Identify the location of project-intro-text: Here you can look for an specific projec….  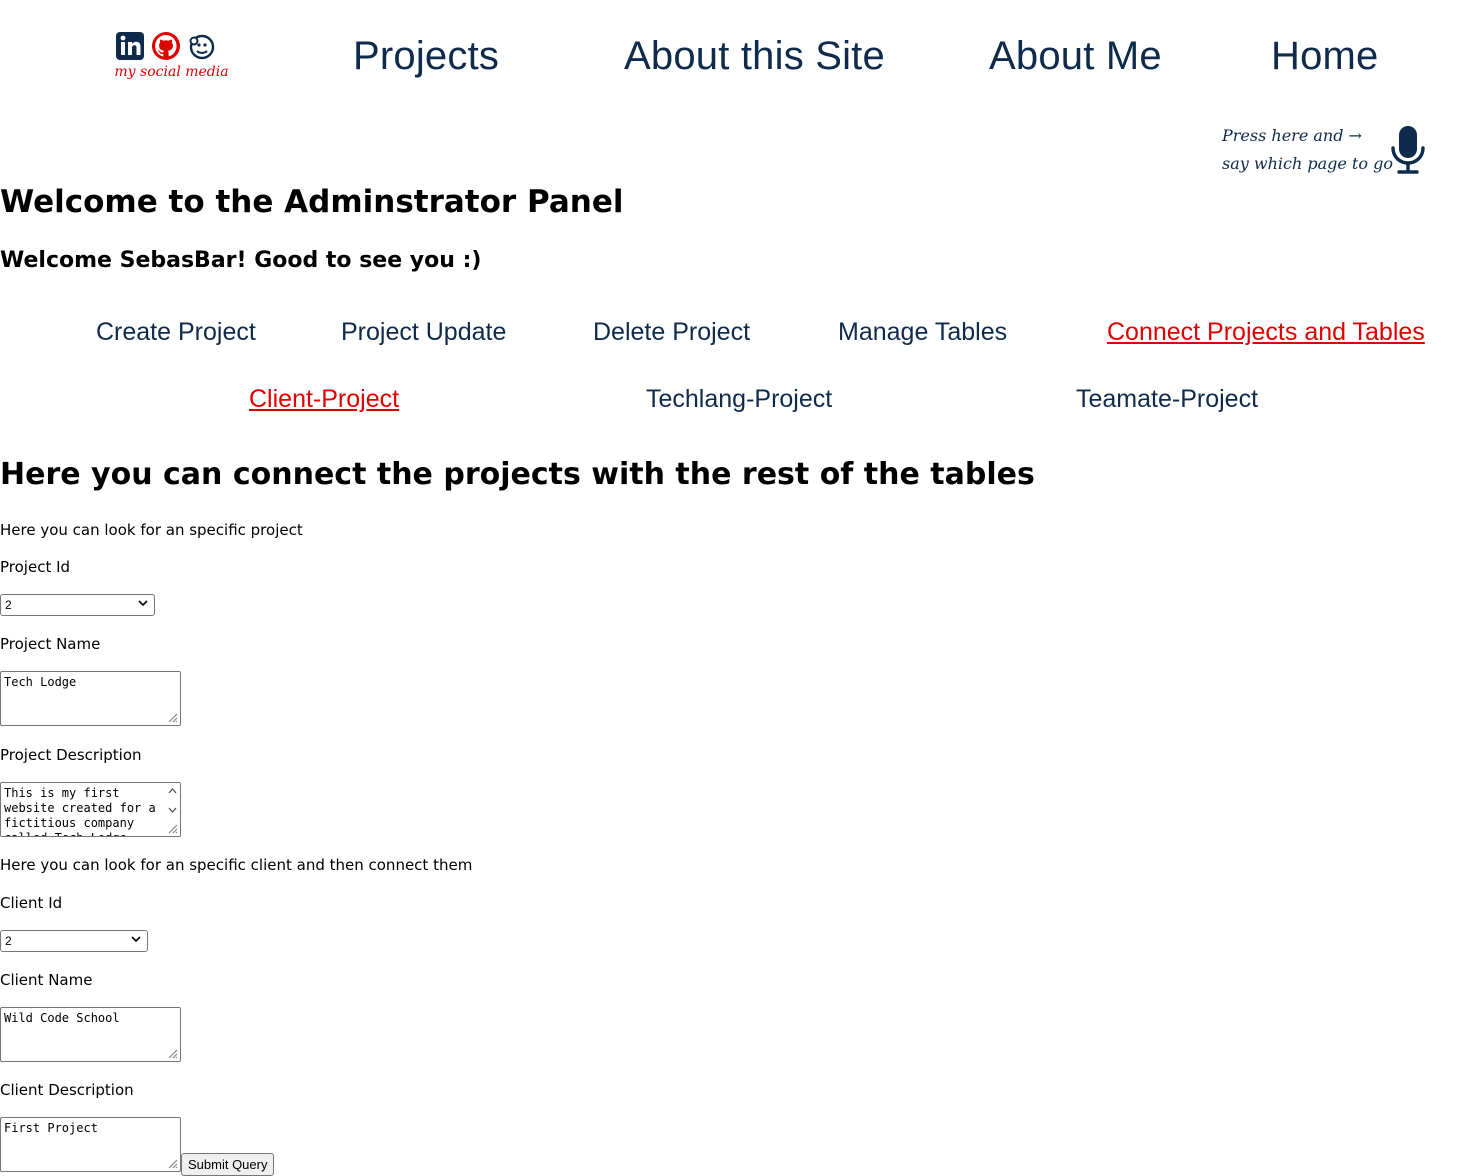
(151, 530).